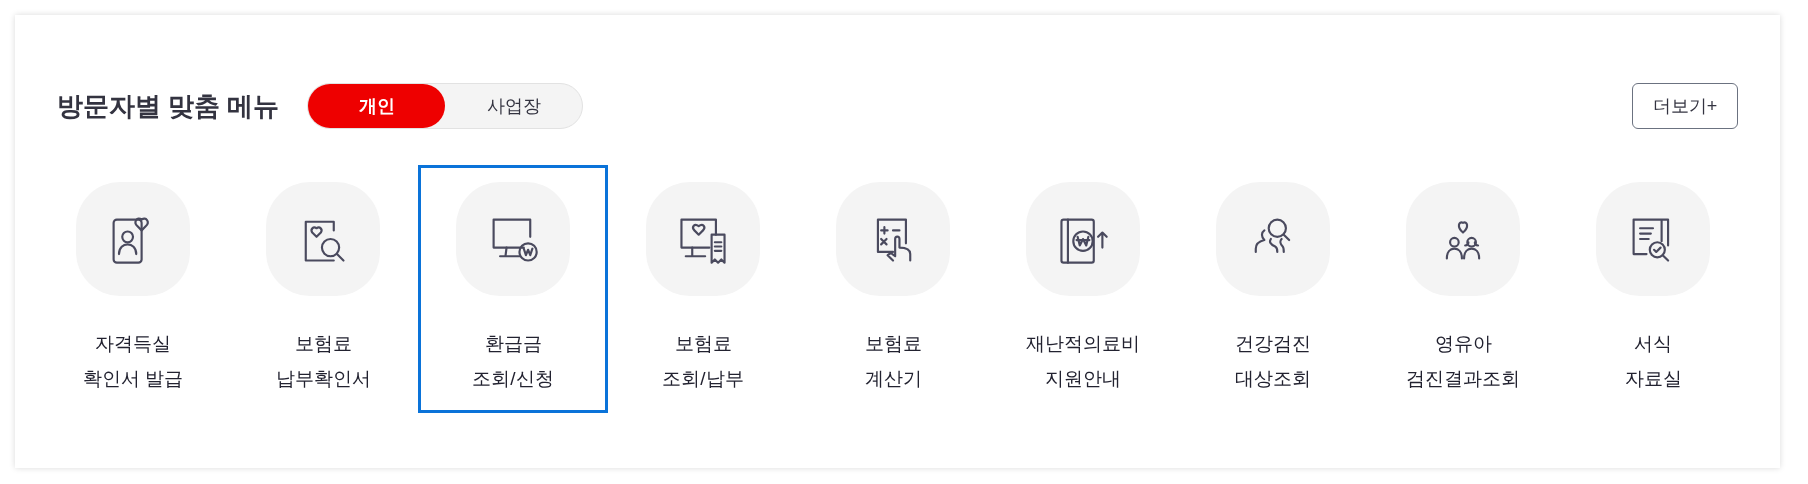 This screenshot has width=1808, height=484. Describe the element at coordinates (893, 289) in the screenshot. I see `menu-item: 보험료 계산기` at that location.